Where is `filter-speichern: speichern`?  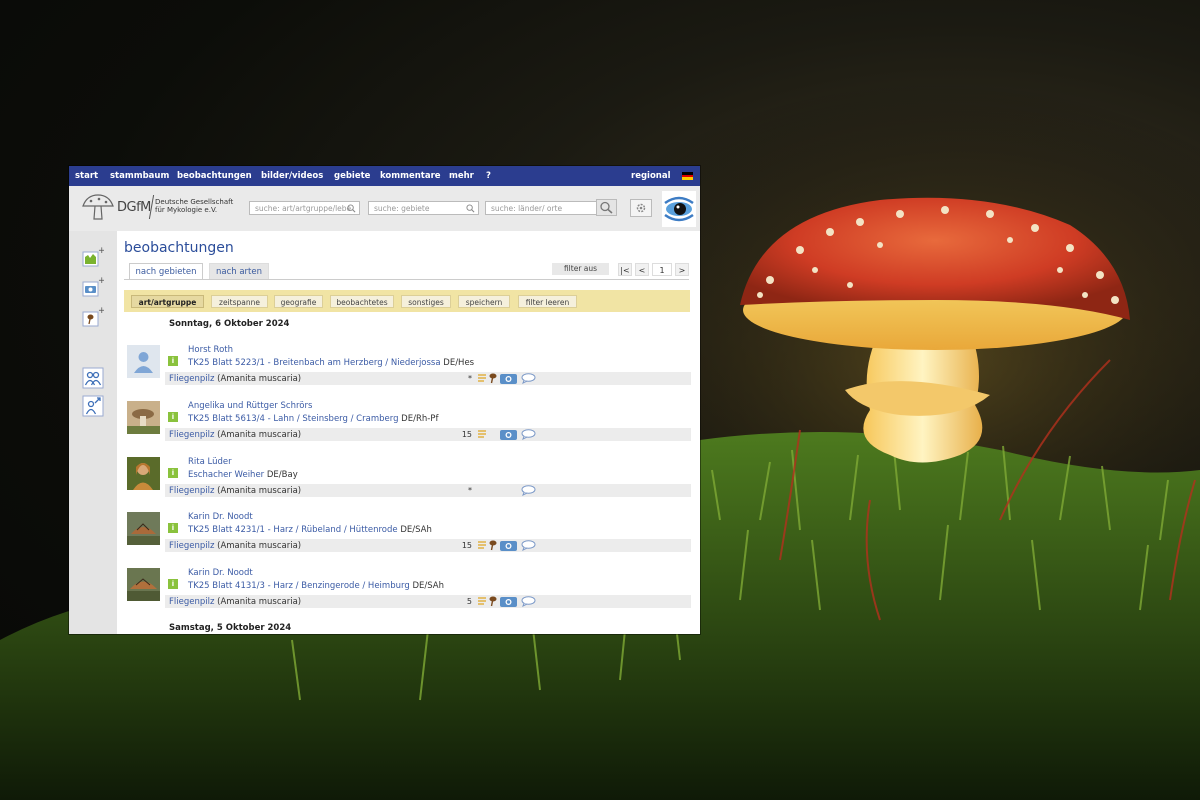 filter-speichern: speichern is located at coordinates (484, 301).